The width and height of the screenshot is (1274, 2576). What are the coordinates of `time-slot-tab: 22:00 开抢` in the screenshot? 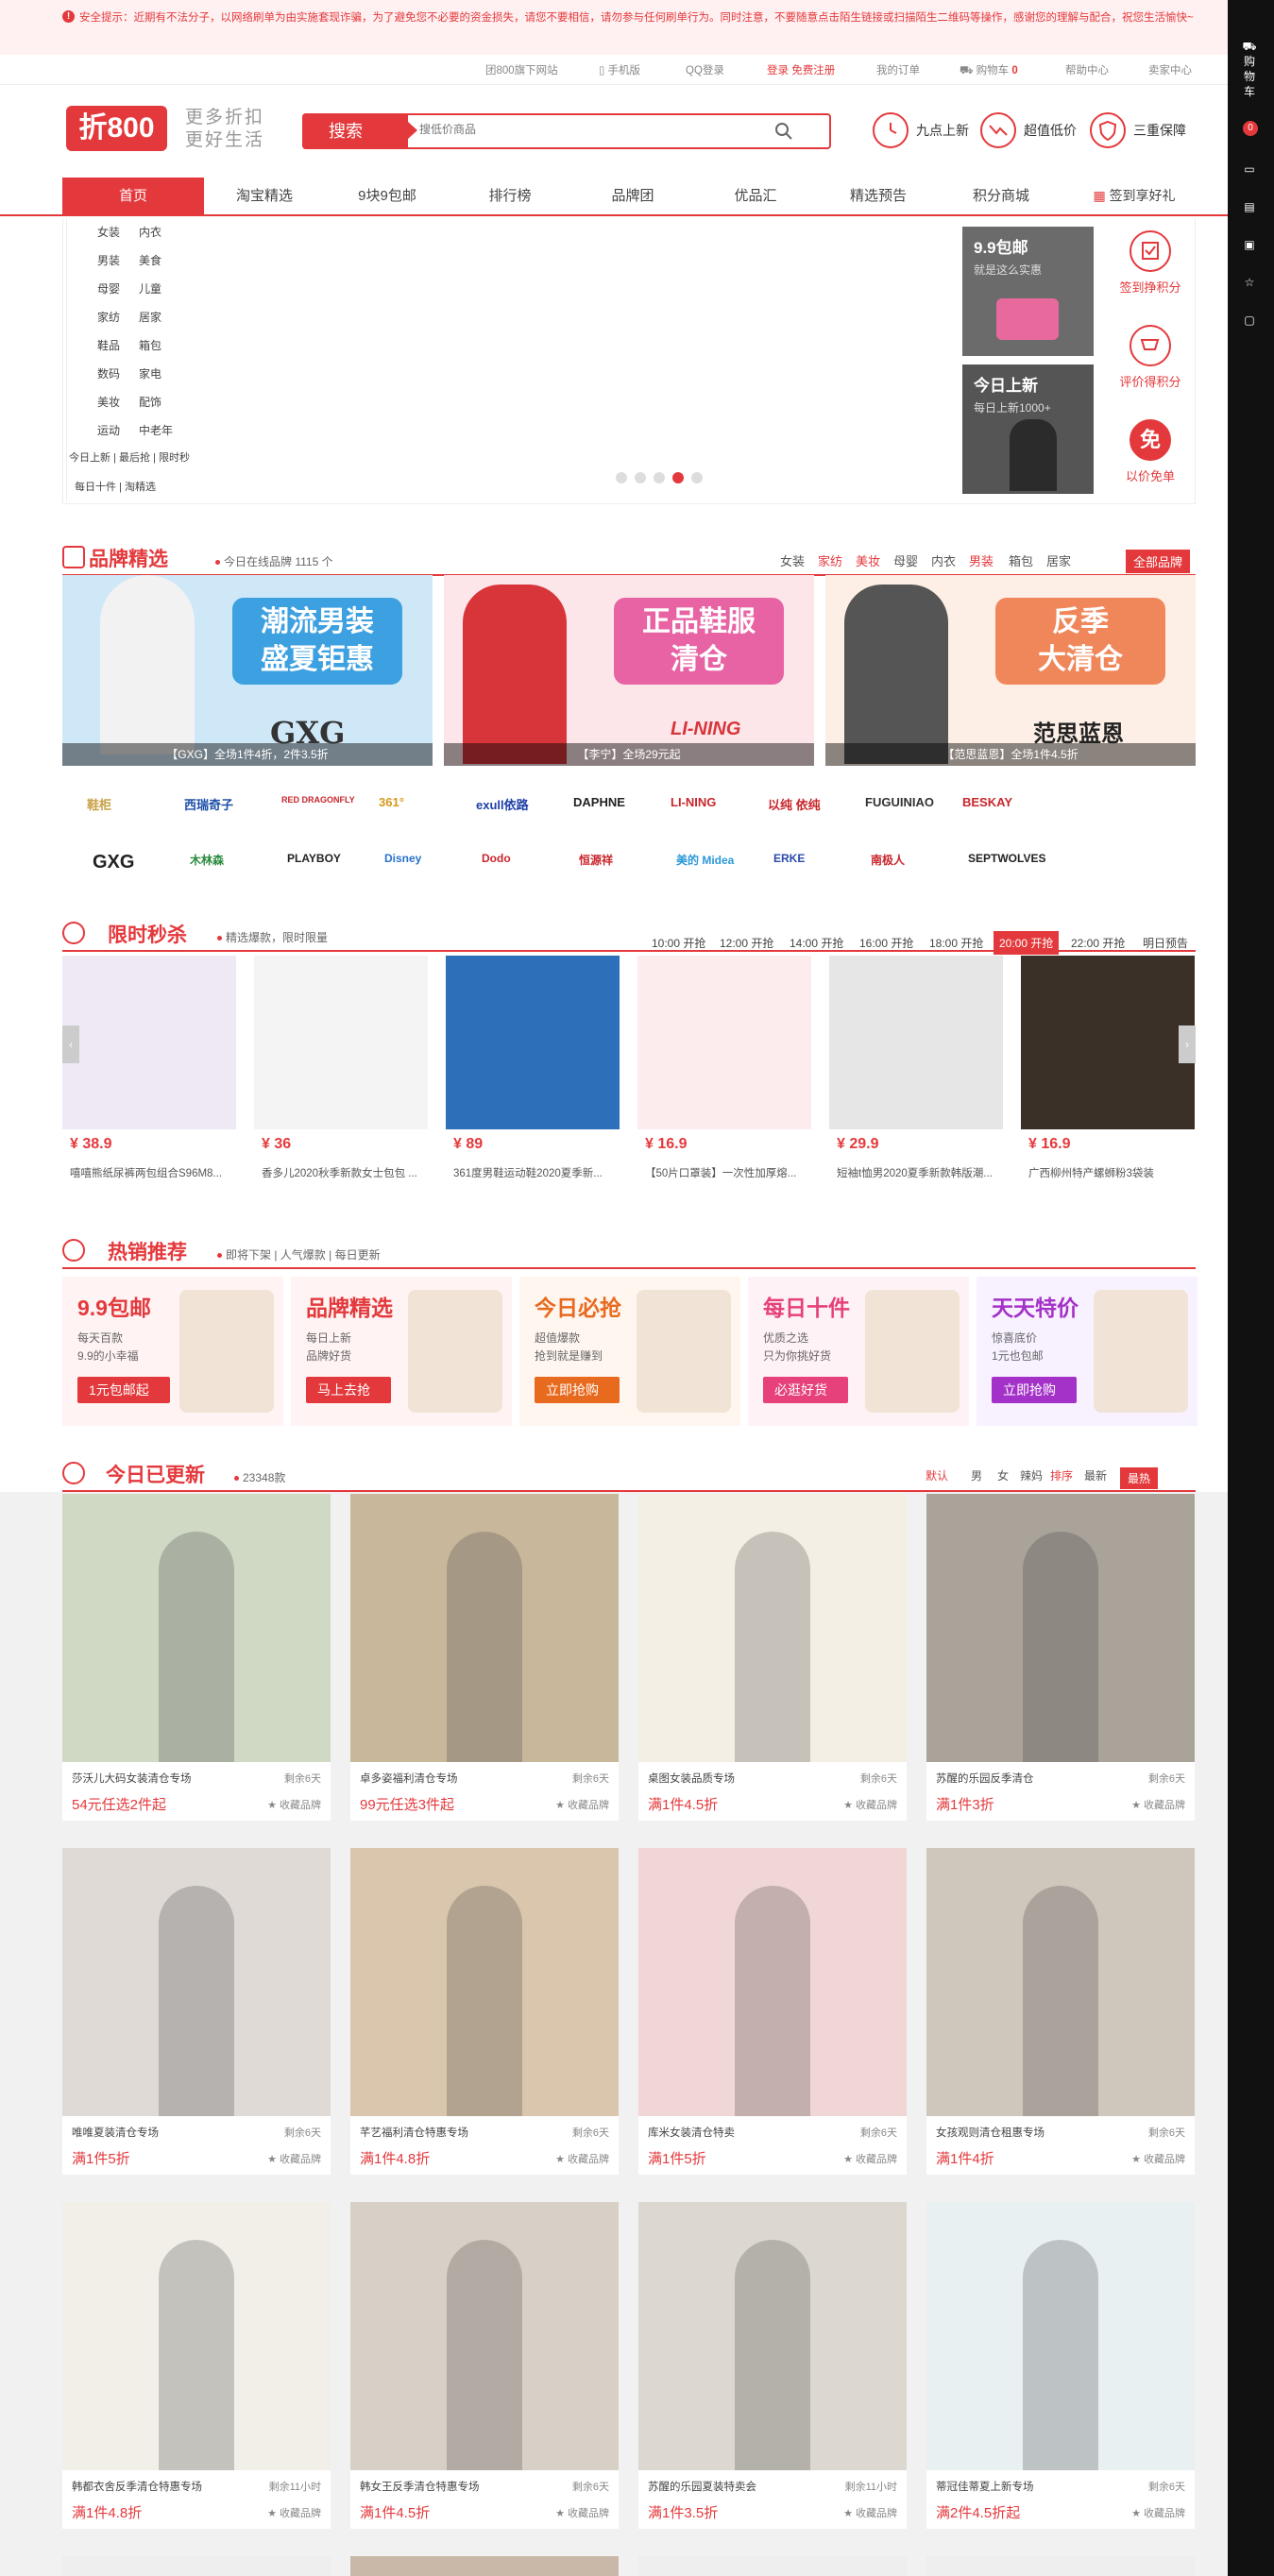 It's located at (1098, 943).